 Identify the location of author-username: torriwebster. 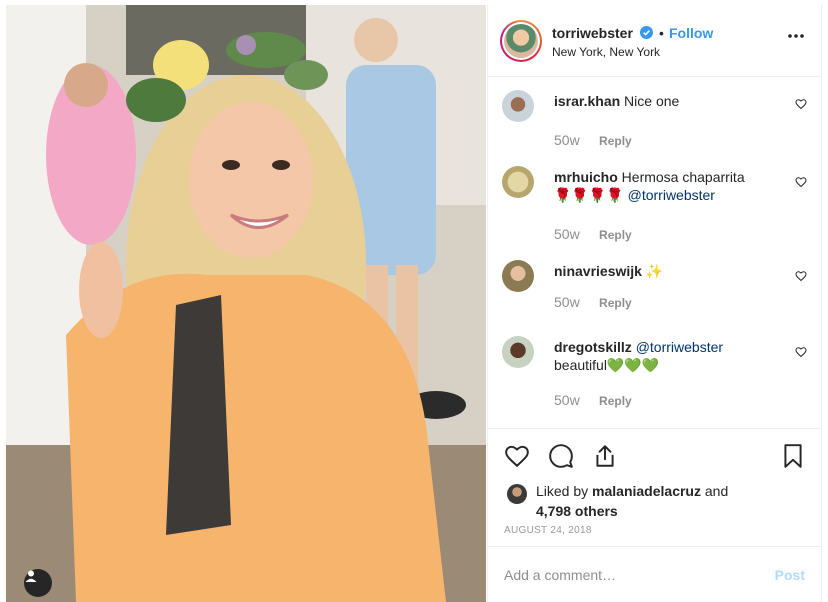
(592, 33).